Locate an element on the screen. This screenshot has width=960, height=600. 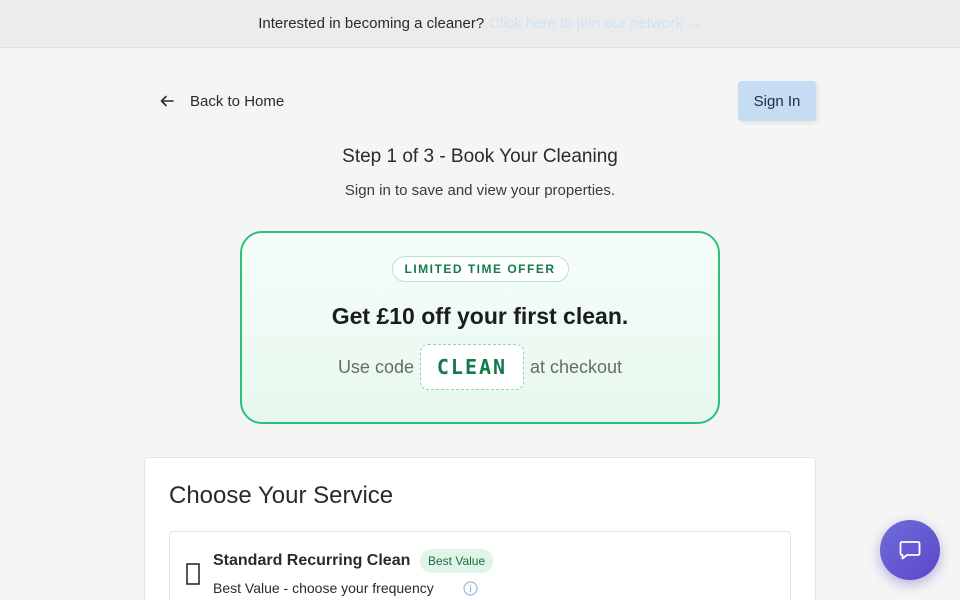
banner-text: Interested in becoming a cleaner? is located at coordinates (371, 23).